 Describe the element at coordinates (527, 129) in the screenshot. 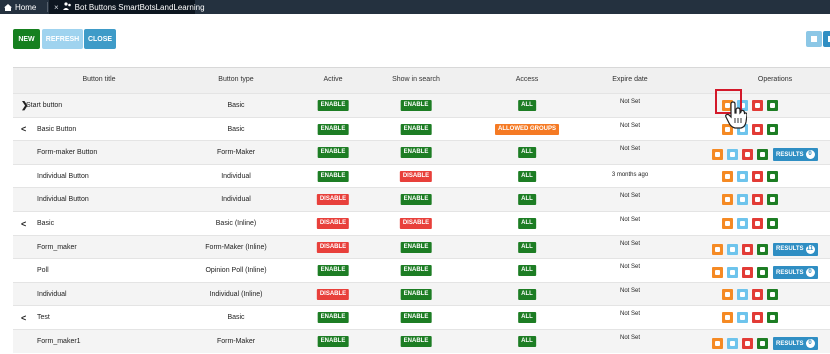

I see `access-badge: ALLOWED GROUPS` at that location.